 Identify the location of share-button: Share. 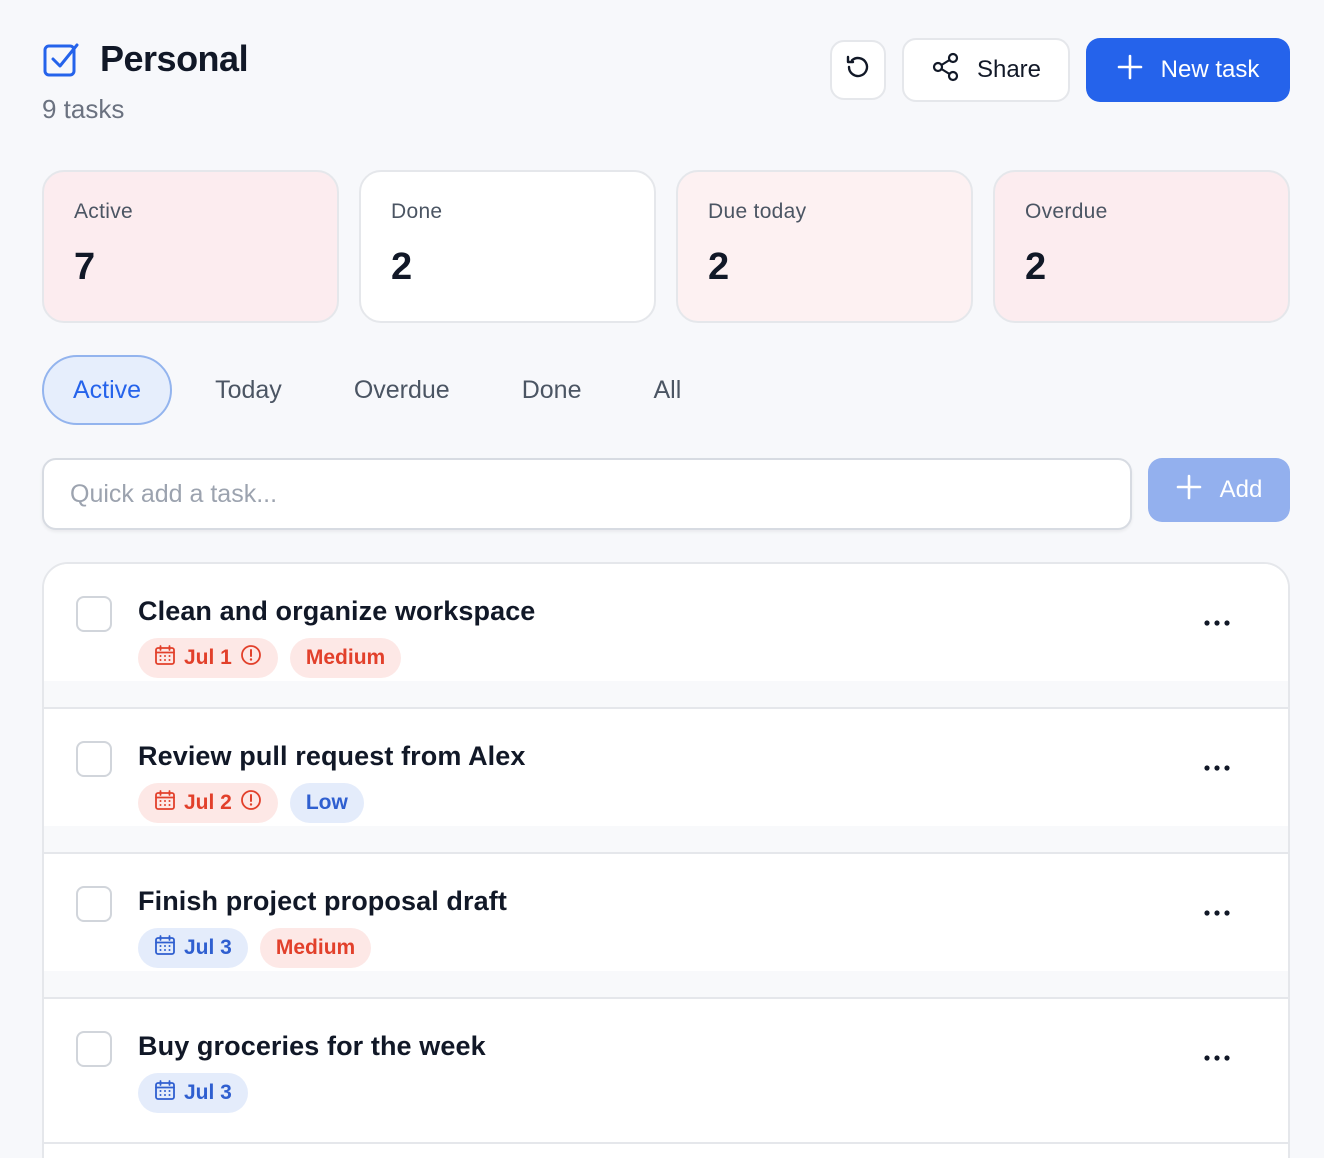
(986, 70).